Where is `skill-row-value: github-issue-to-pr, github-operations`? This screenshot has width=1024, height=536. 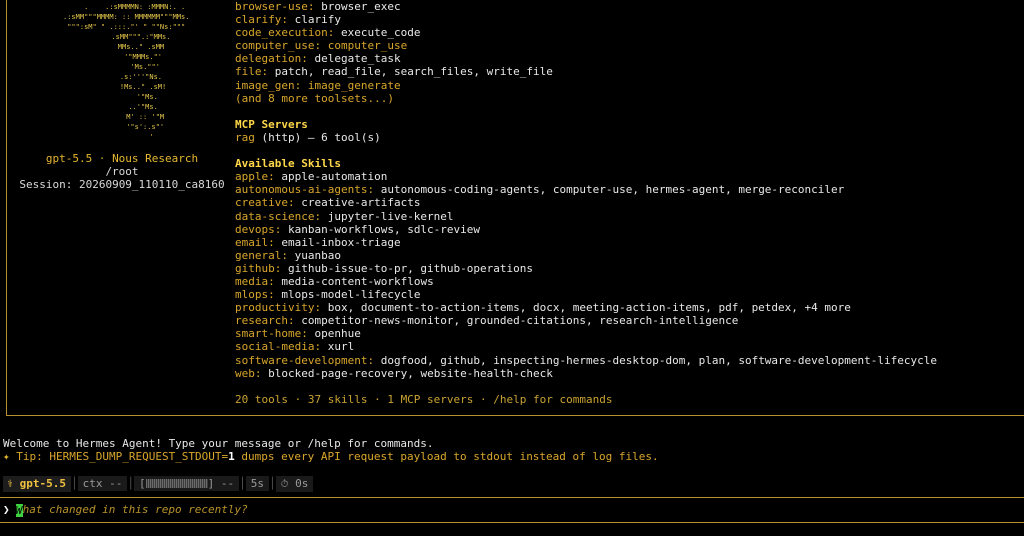
skill-row-value: github-issue-to-pr, github-operations is located at coordinates (410, 268).